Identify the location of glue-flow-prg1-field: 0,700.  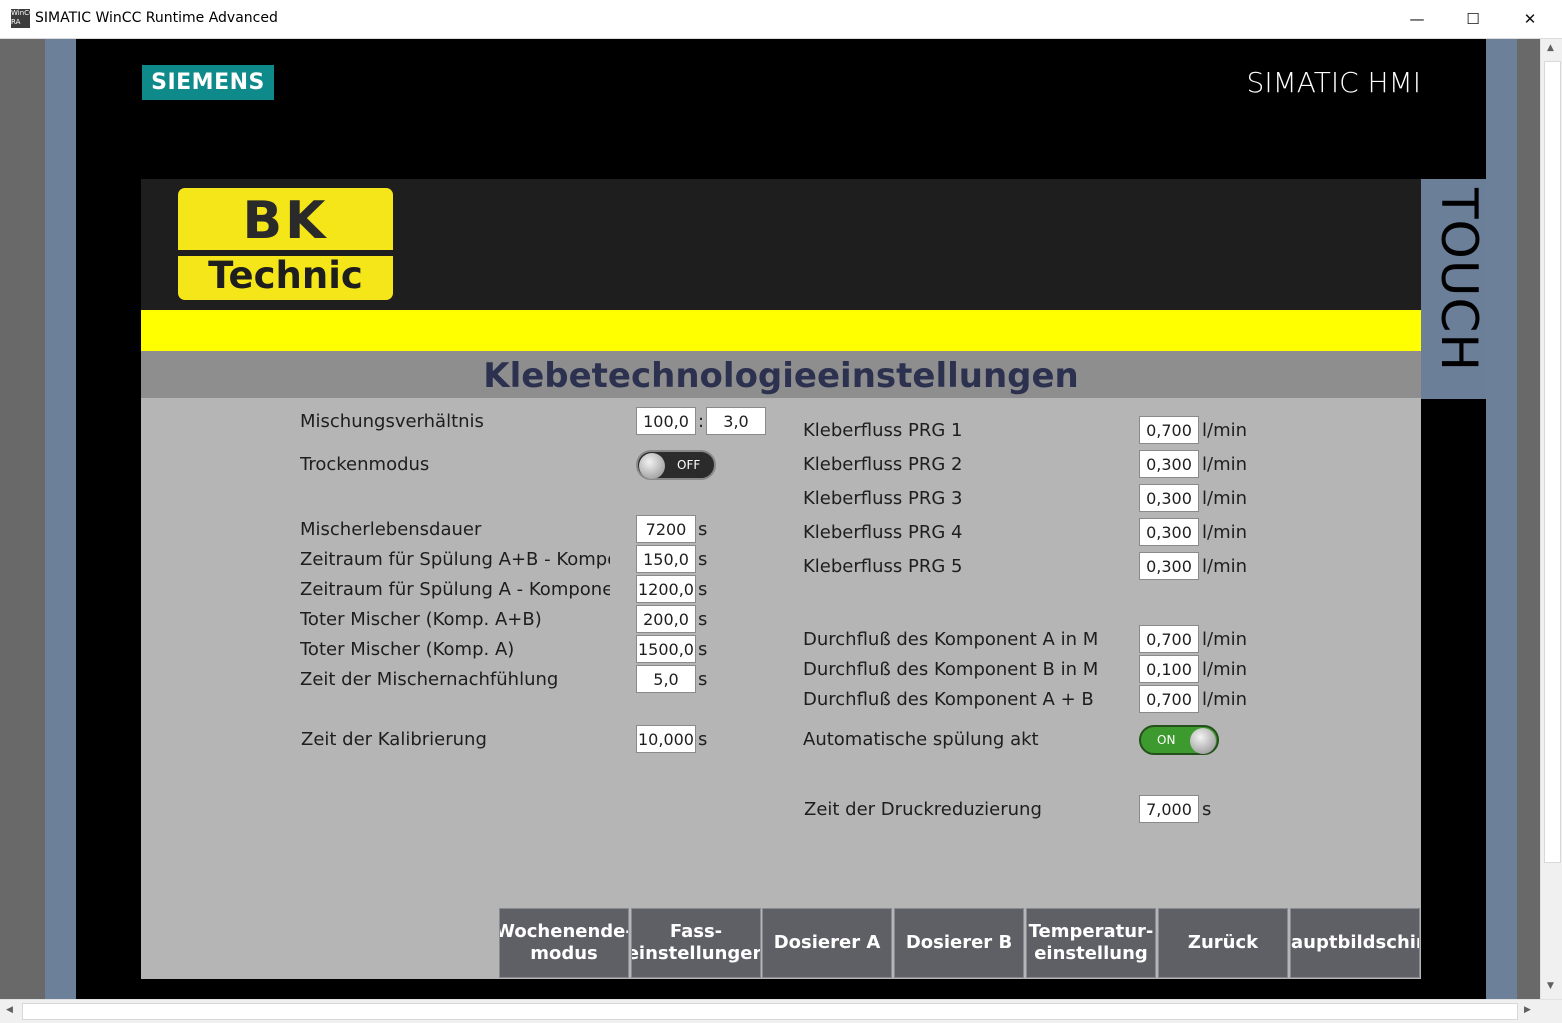
(1169, 430).